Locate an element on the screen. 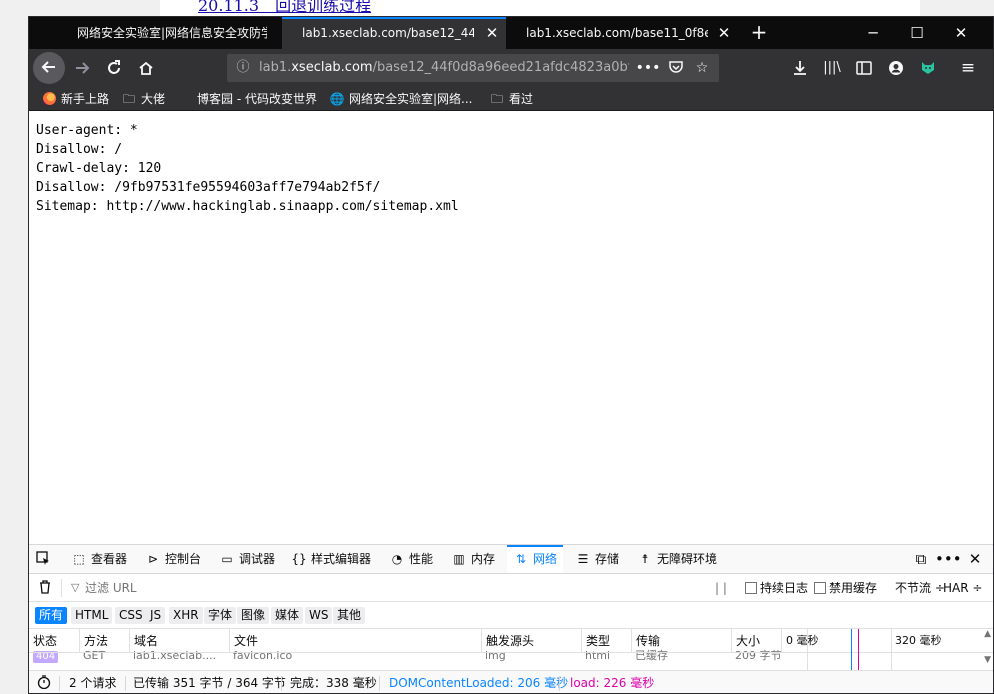 Image resolution: width=994 pixels, height=694 pixels. bookmark-folder-kanguo: 🗀 看过 is located at coordinates (511, 99).